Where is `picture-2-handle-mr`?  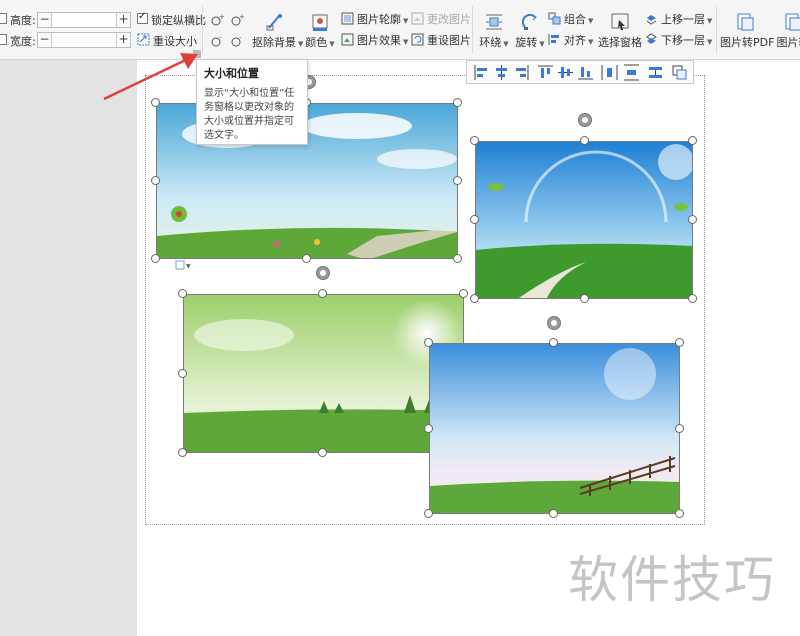
picture-2-handle-mr is located at coordinates (692, 219).